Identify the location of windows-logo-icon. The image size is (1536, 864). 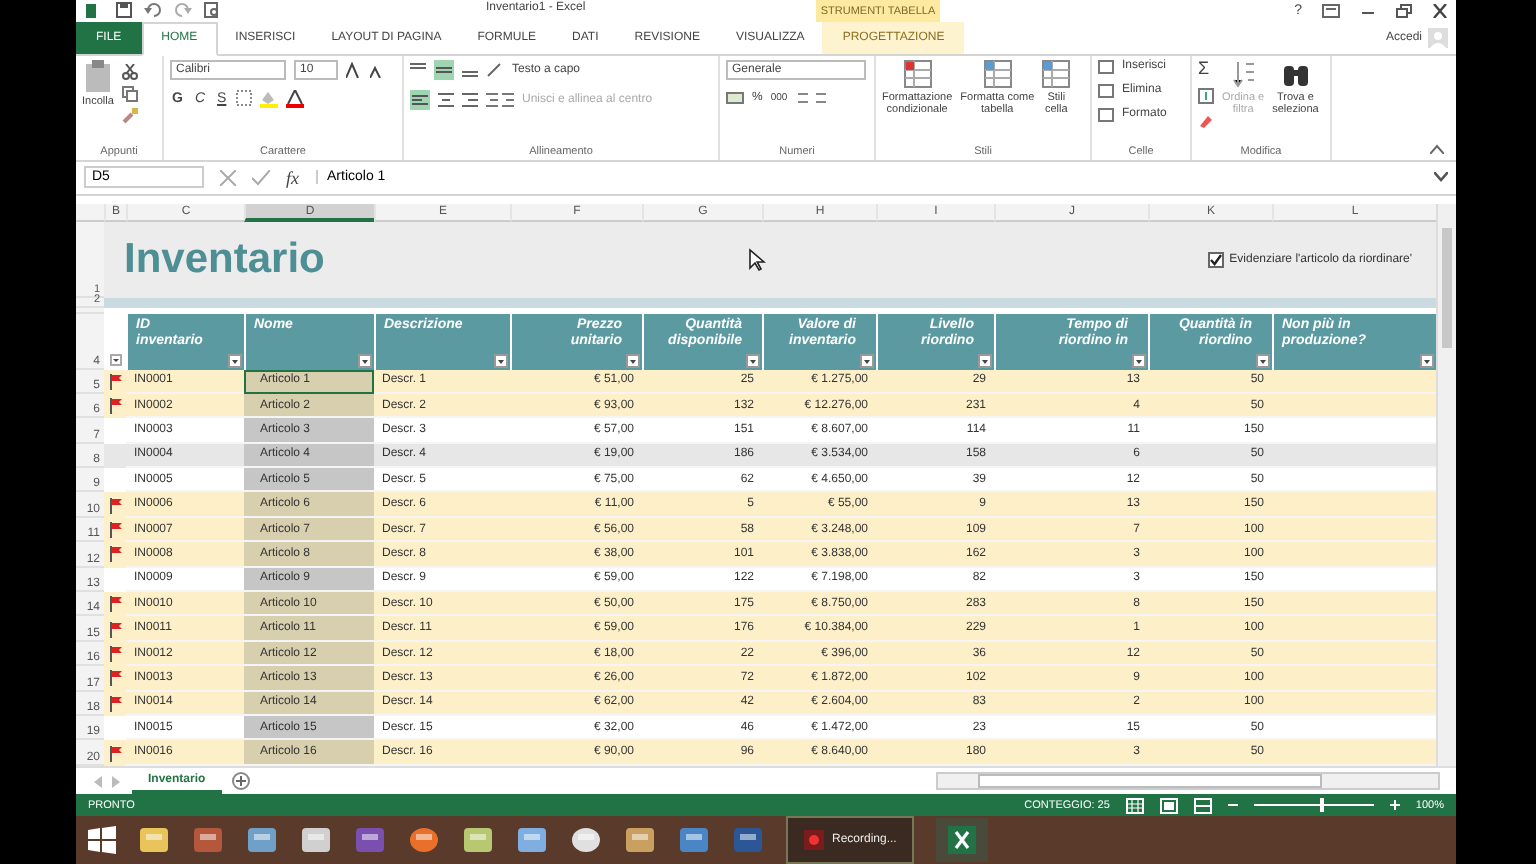
(102, 840).